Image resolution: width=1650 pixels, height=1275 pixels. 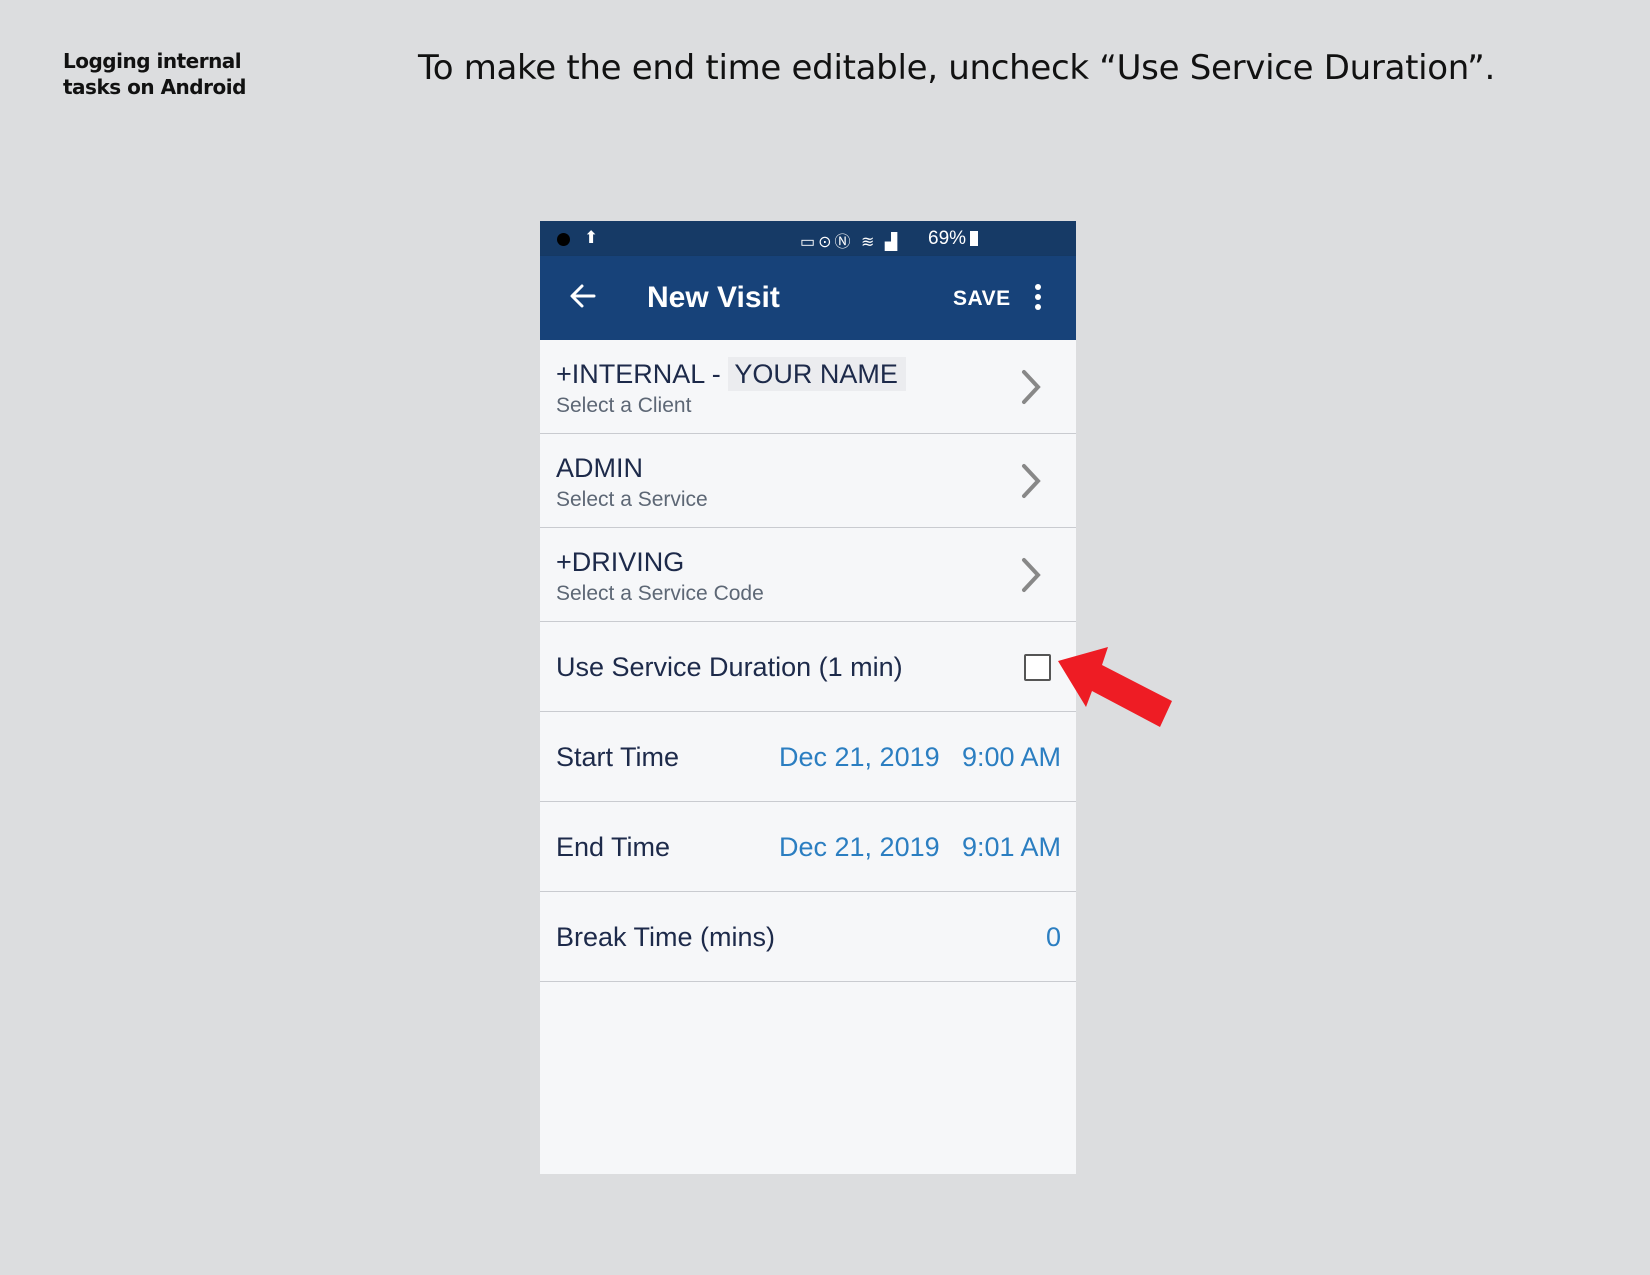 I want to click on document-side-title: Logging internal tasks on Android, so click(x=154, y=74).